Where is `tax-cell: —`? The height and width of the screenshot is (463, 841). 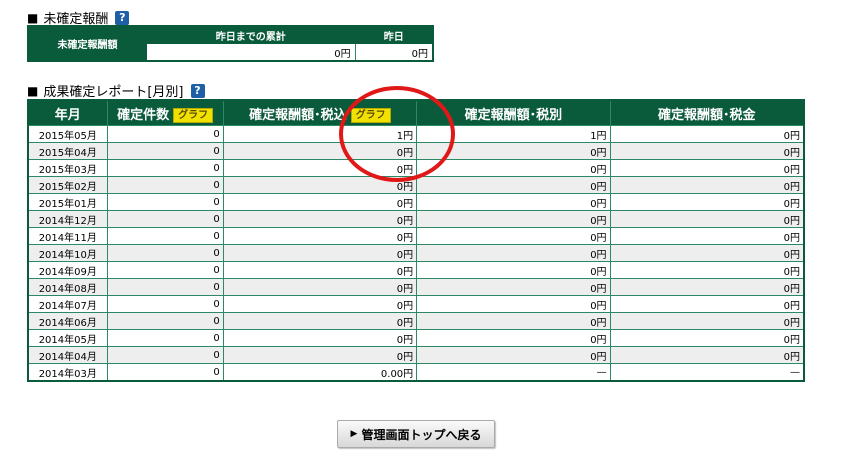
tax-cell: — is located at coordinates (707, 372).